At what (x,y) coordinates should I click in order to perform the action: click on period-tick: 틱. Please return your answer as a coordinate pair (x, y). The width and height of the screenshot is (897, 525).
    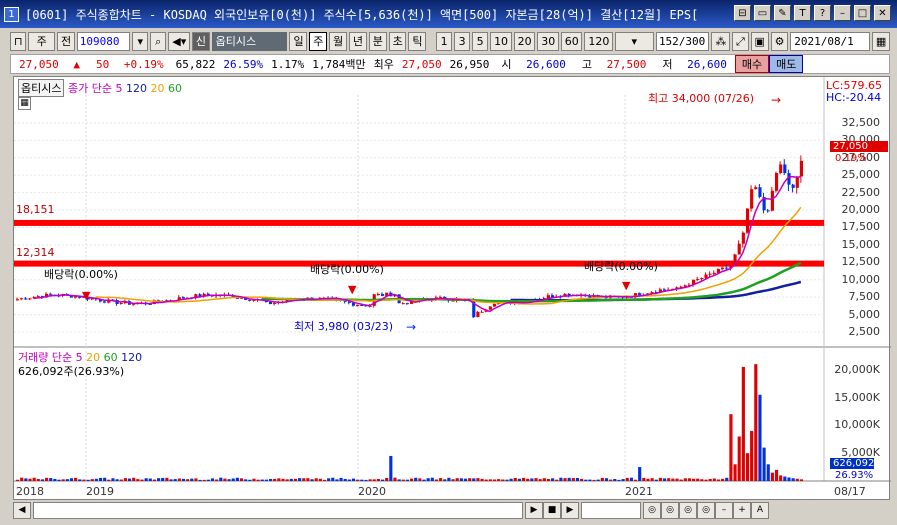
    Looking at the image, I should click on (417, 41).